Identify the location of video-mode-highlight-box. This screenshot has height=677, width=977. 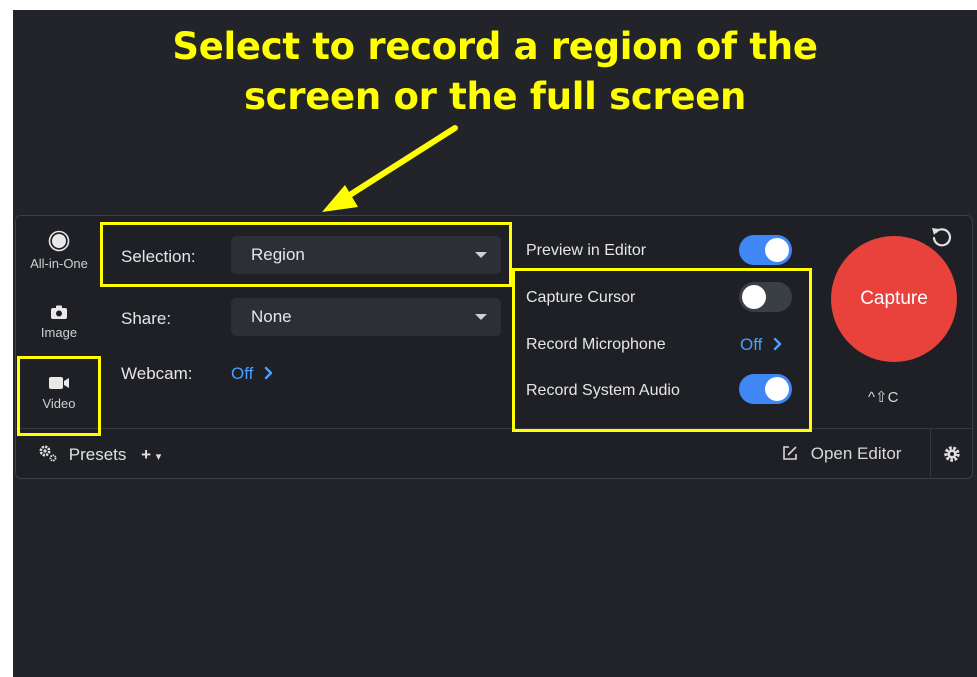
(59, 396).